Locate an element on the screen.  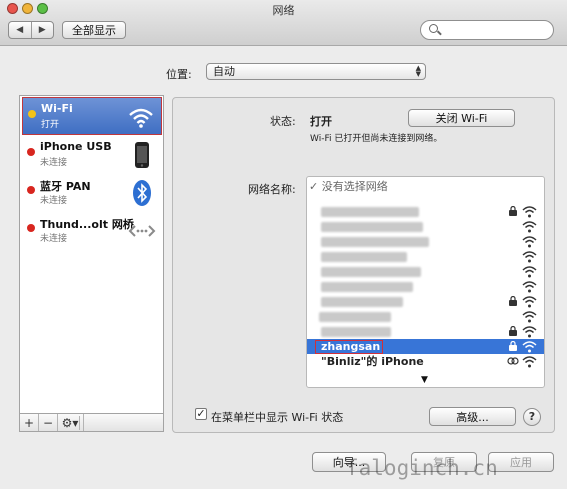
location-value: 自动 is located at coordinates (224, 71).